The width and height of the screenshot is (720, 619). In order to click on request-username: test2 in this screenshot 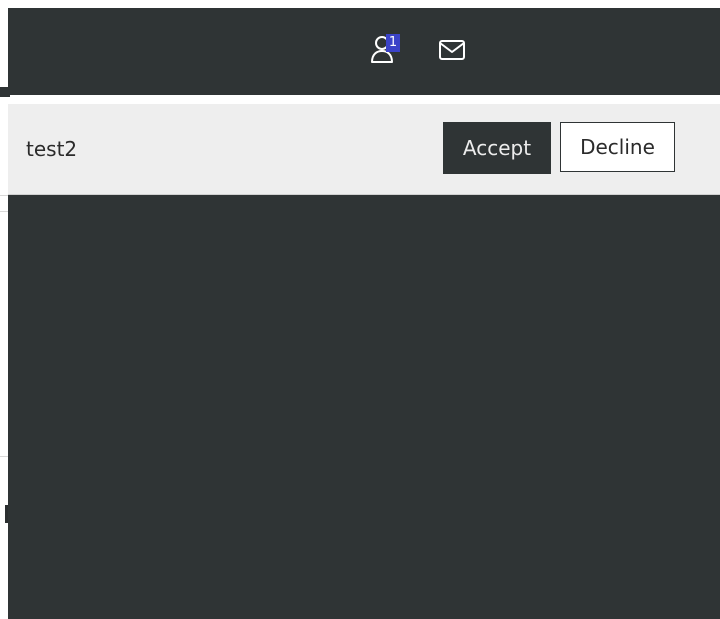, I will do `click(52, 149)`.